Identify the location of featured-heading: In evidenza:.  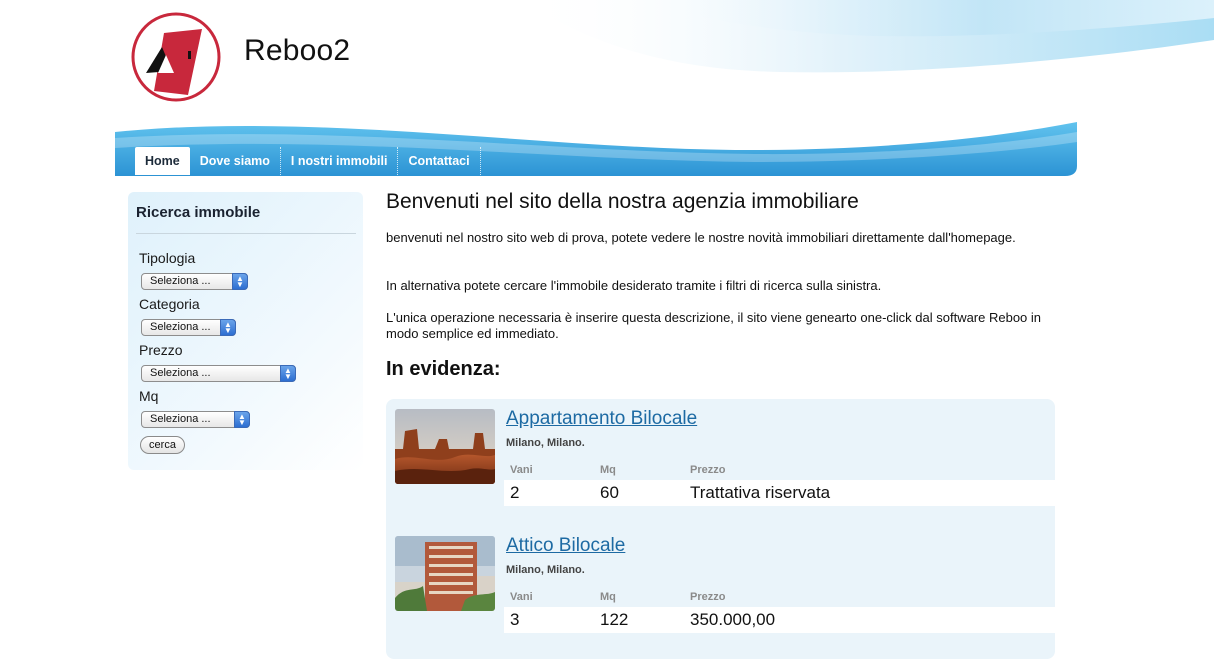
(443, 369).